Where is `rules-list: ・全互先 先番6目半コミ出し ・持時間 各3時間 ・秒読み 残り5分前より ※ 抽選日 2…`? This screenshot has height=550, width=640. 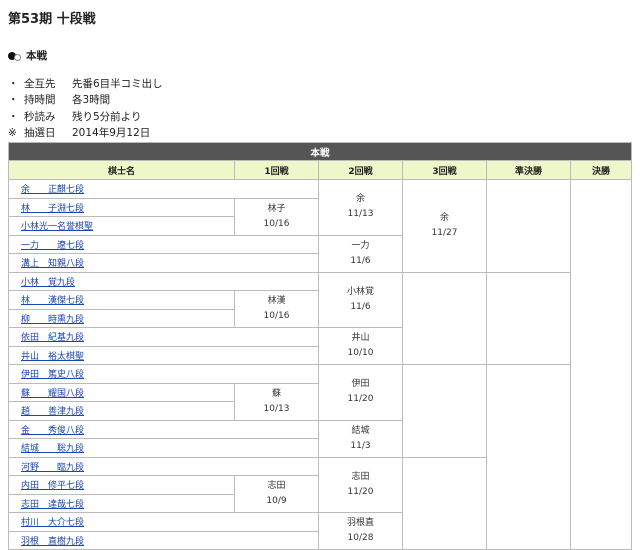 rules-list: ・全互先 先番6目半コミ出し ・持時間 各3時間 ・秒読み 残り5分前より ※ 抽選日 2… is located at coordinates (85, 109).